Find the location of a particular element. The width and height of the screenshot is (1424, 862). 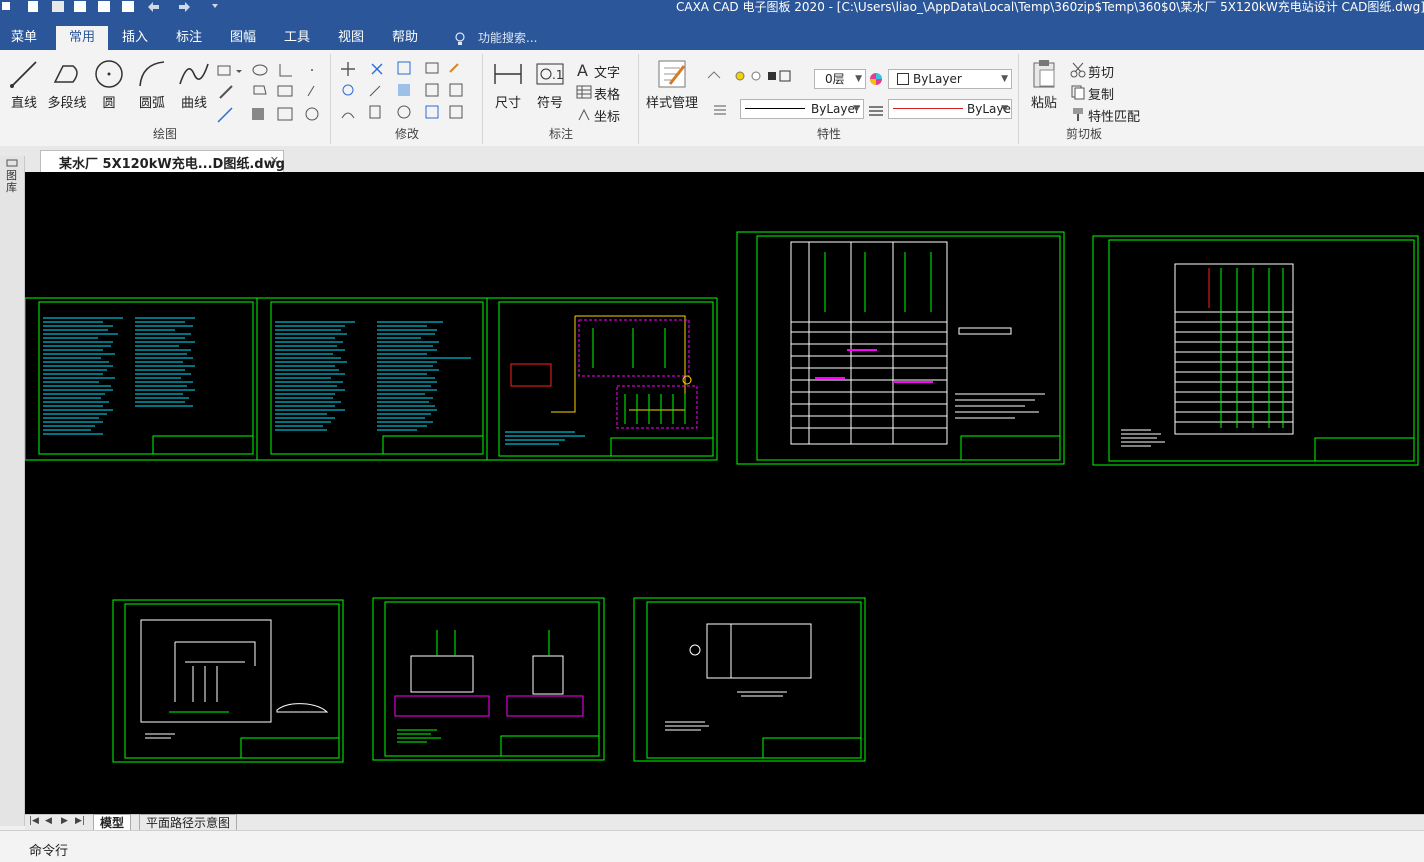

arc-icon is located at coordinates (152, 74).